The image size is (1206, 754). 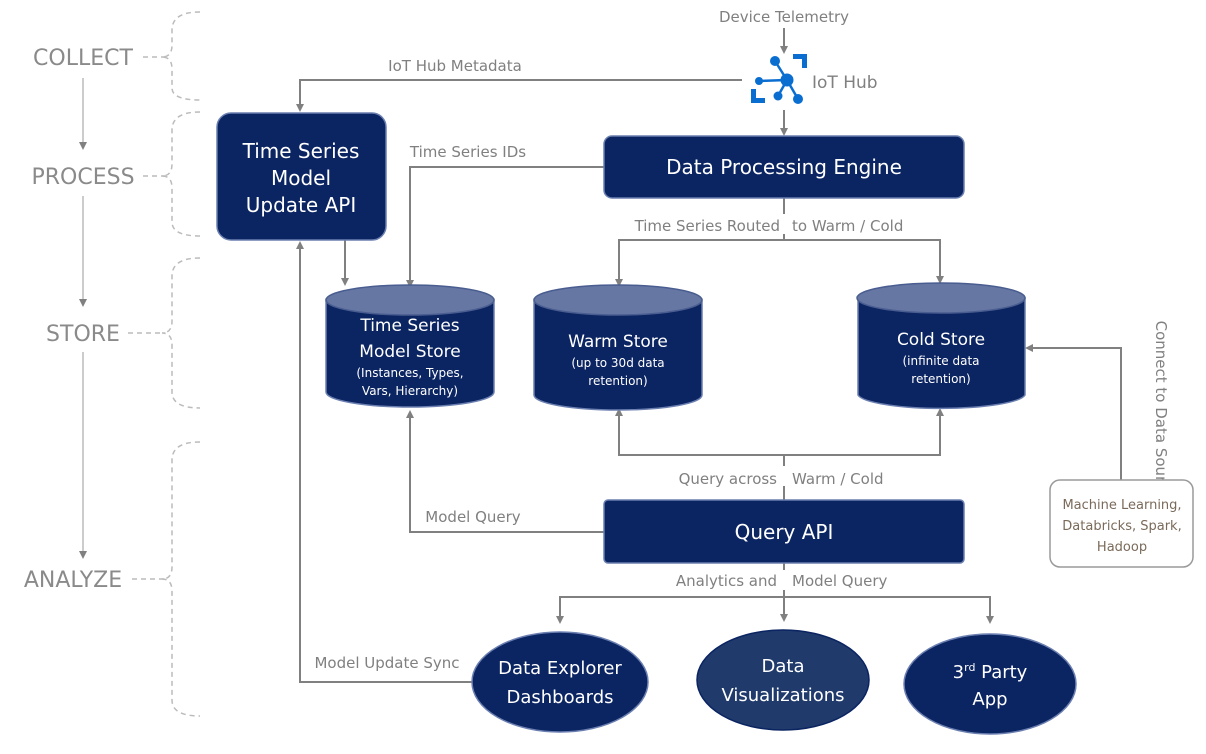 What do you see at coordinates (783, 680) in the screenshot?
I see `data-visualizations: Data Visualizations` at bounding box center [783, 680].